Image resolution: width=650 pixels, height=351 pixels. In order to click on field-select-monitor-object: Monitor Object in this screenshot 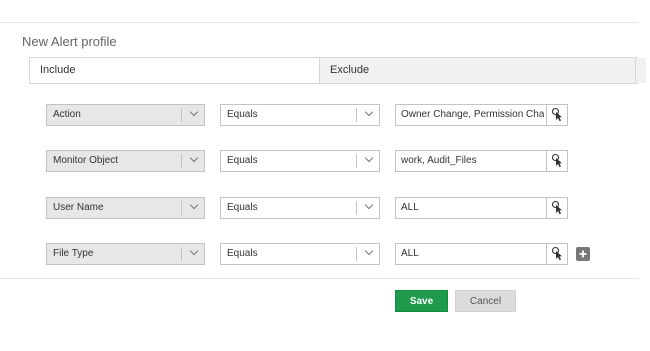, I will do `click(125, 161)`.